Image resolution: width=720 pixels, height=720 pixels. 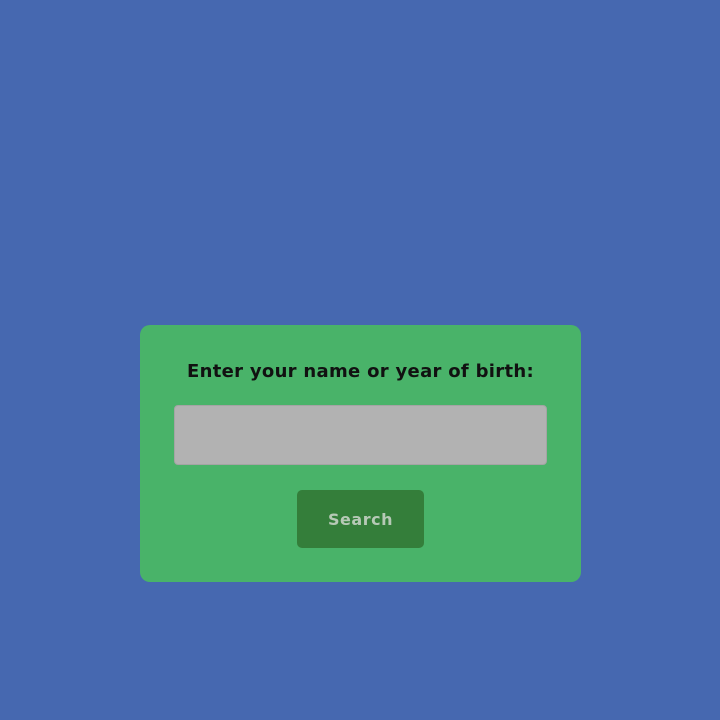 I want to click on search-button: Search, so click(x=360, y=519).